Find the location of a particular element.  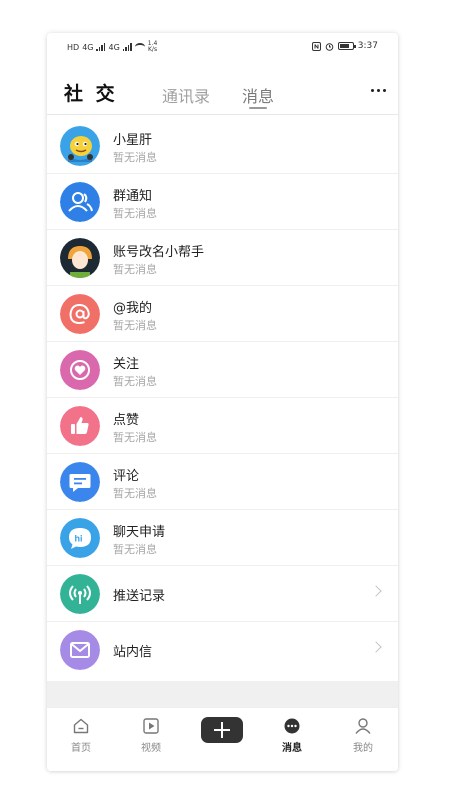

list-item-inbox: 站内信 is located at coordinates (222, 650).